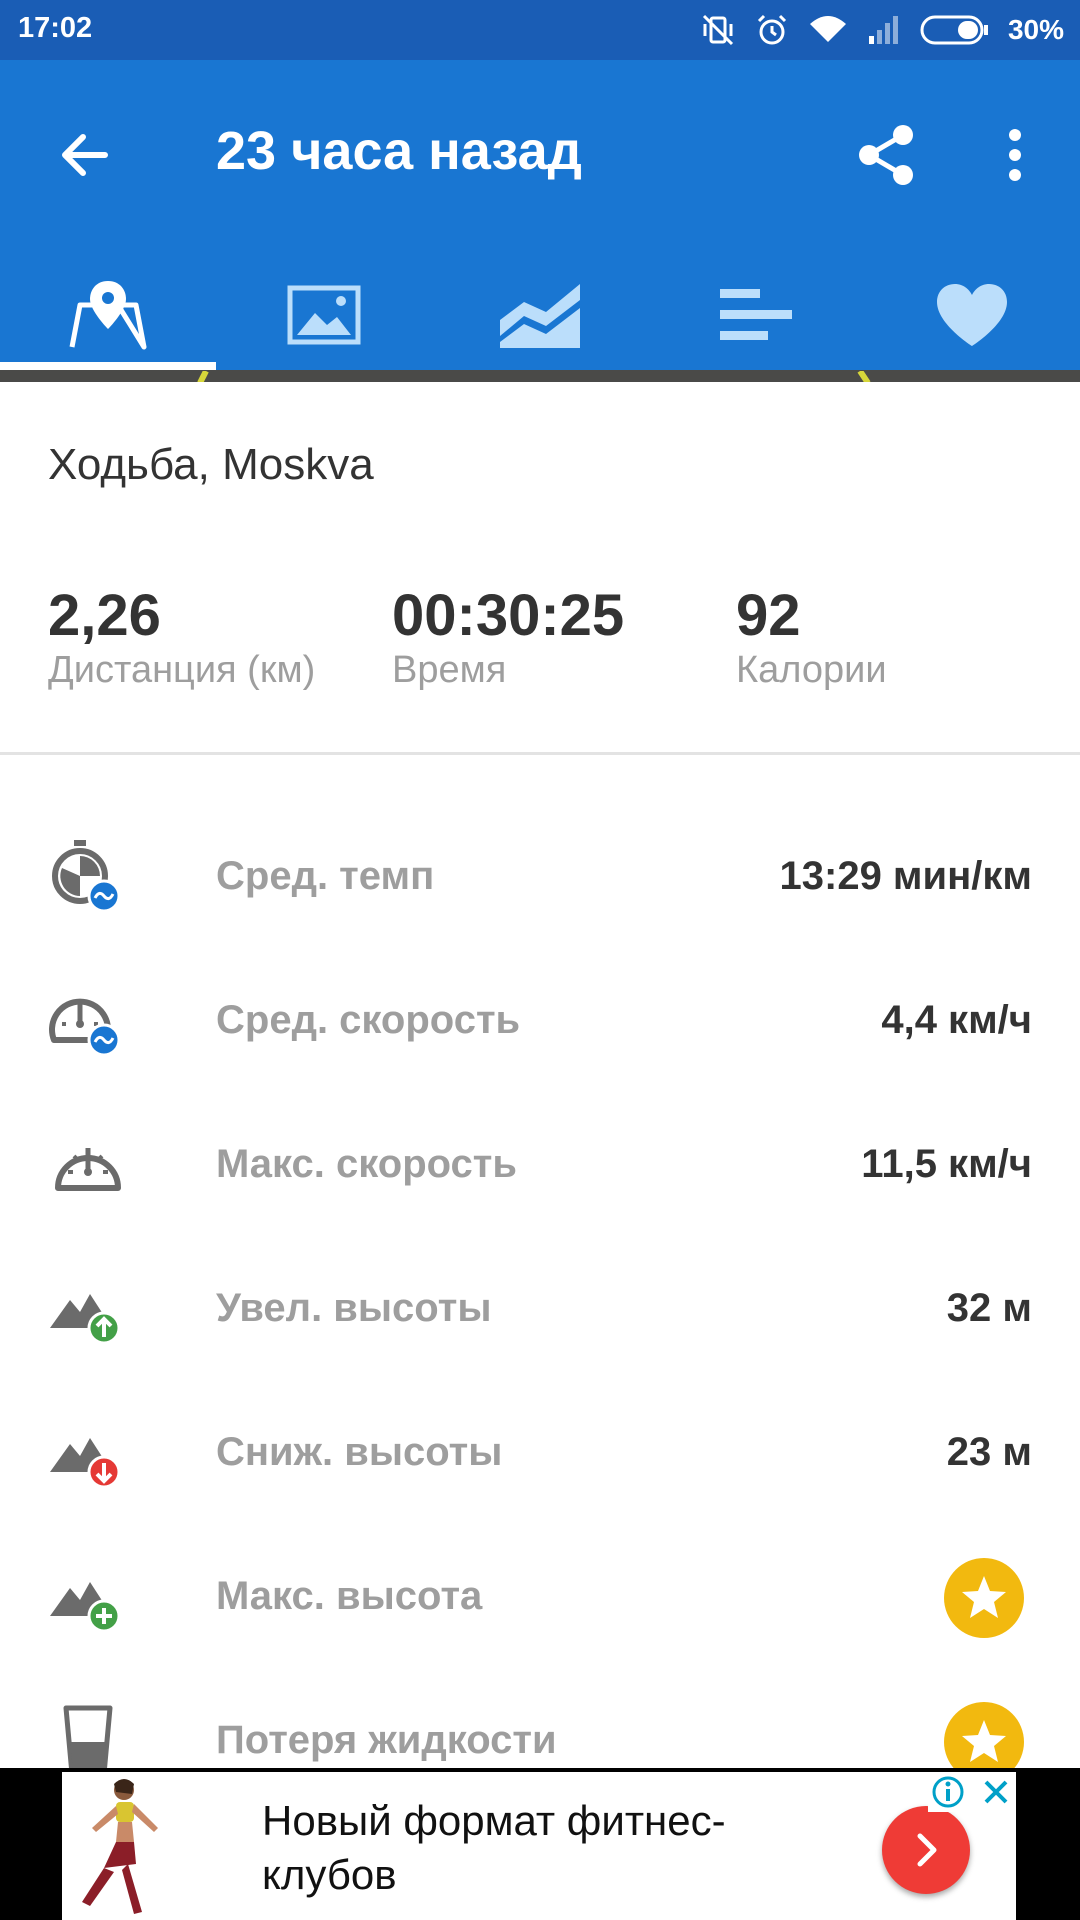 The width and height of the screenshot is (1080, 1920). Describe the element at coordinates (540, 1166) in the screenshot. I see `metric-row-max-speed: Макс. скорость 11,5 км/ч` at that location.